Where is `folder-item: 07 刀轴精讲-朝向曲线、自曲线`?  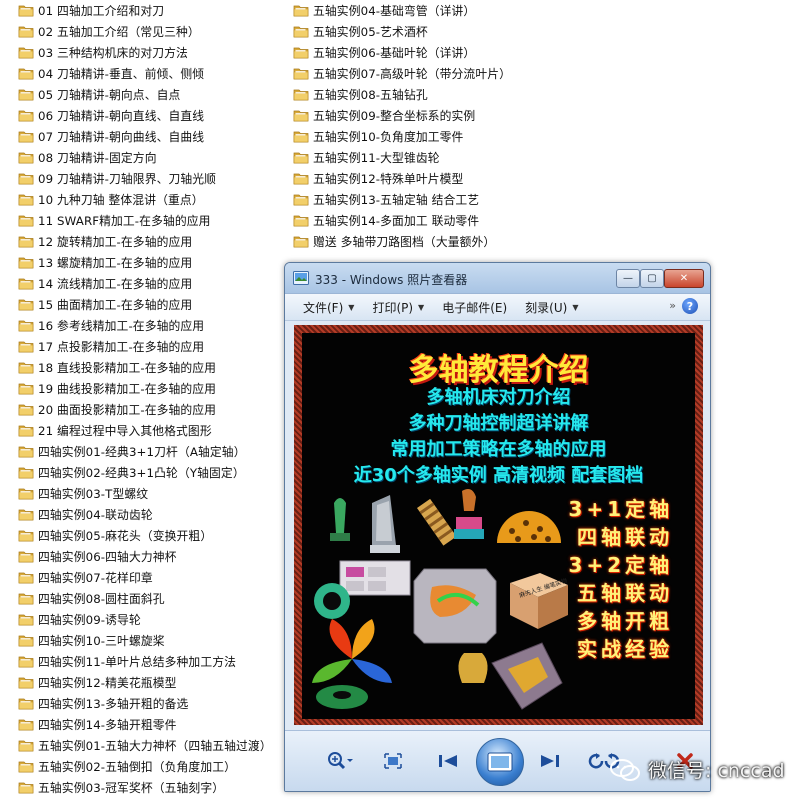
folder-item: 07 刀轴精讲-朝向曲线、自曲线 is located at coordinates (153, 136).